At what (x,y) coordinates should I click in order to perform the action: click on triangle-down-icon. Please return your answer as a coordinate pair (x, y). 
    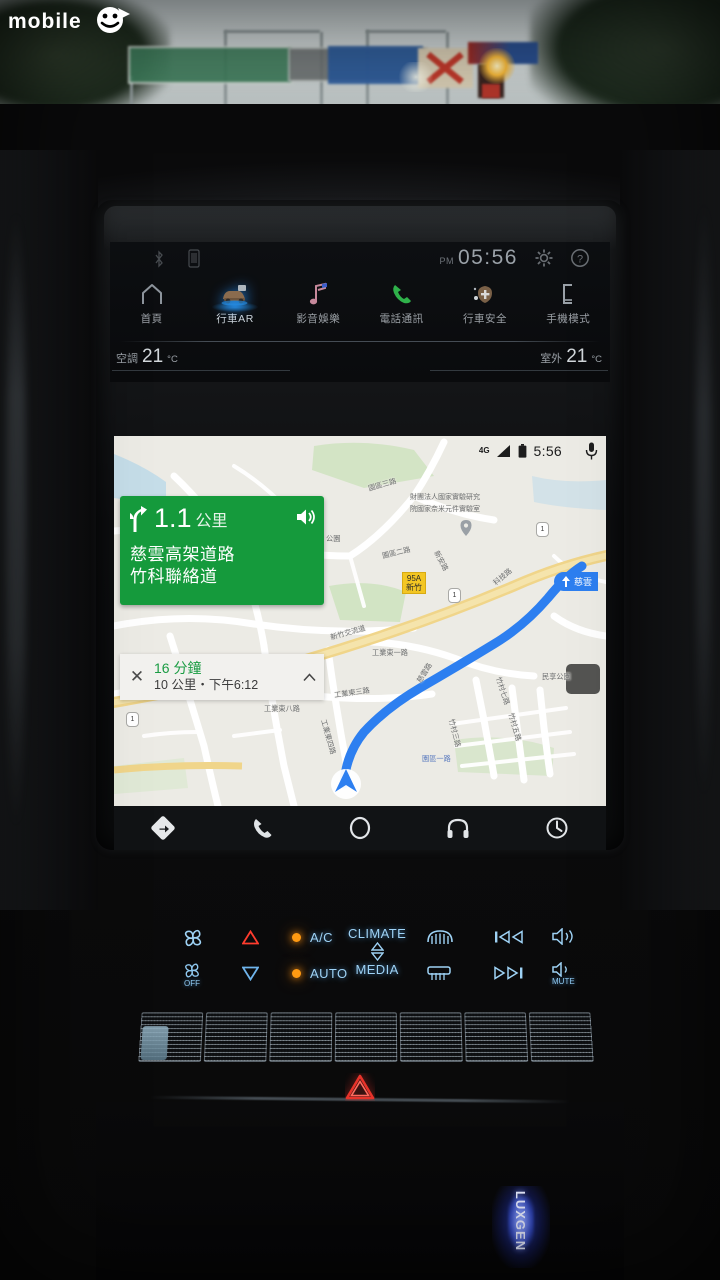
    Looking at the image, I should click on (377, 956).